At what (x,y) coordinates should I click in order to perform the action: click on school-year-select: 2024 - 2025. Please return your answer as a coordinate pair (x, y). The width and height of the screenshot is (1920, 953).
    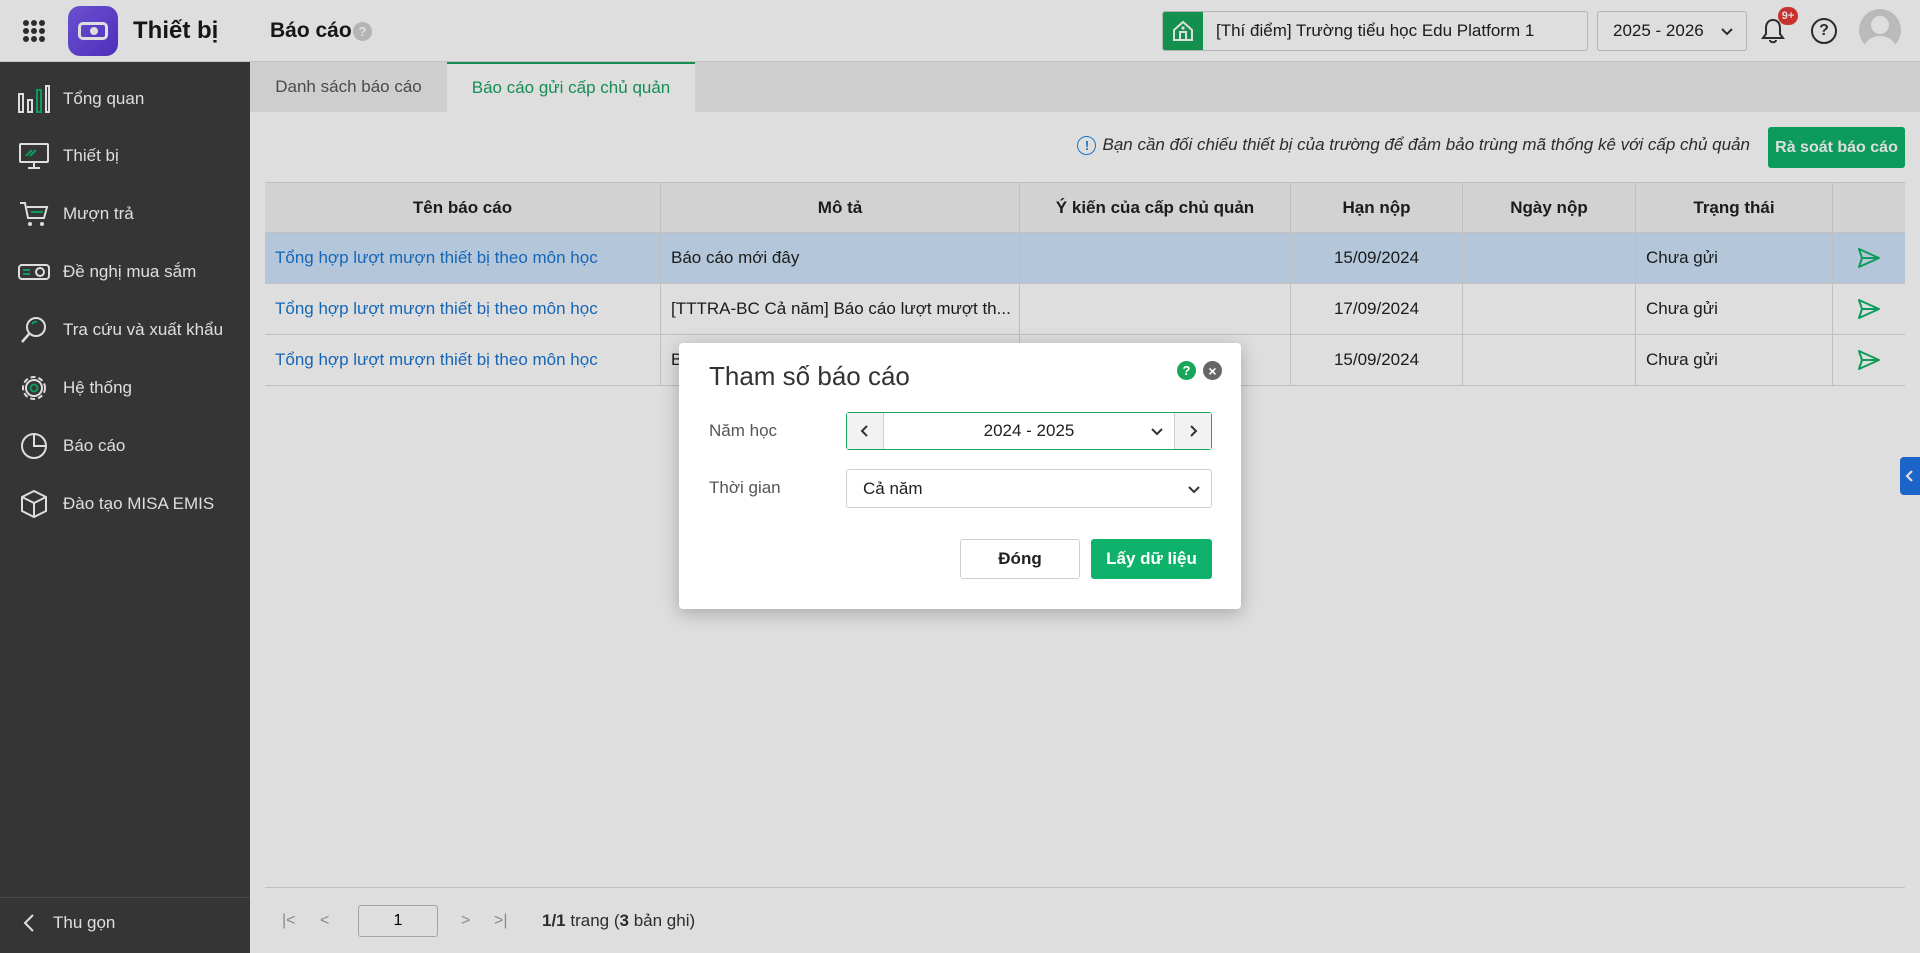
    Looking at the image, I should click on (1029, 431).